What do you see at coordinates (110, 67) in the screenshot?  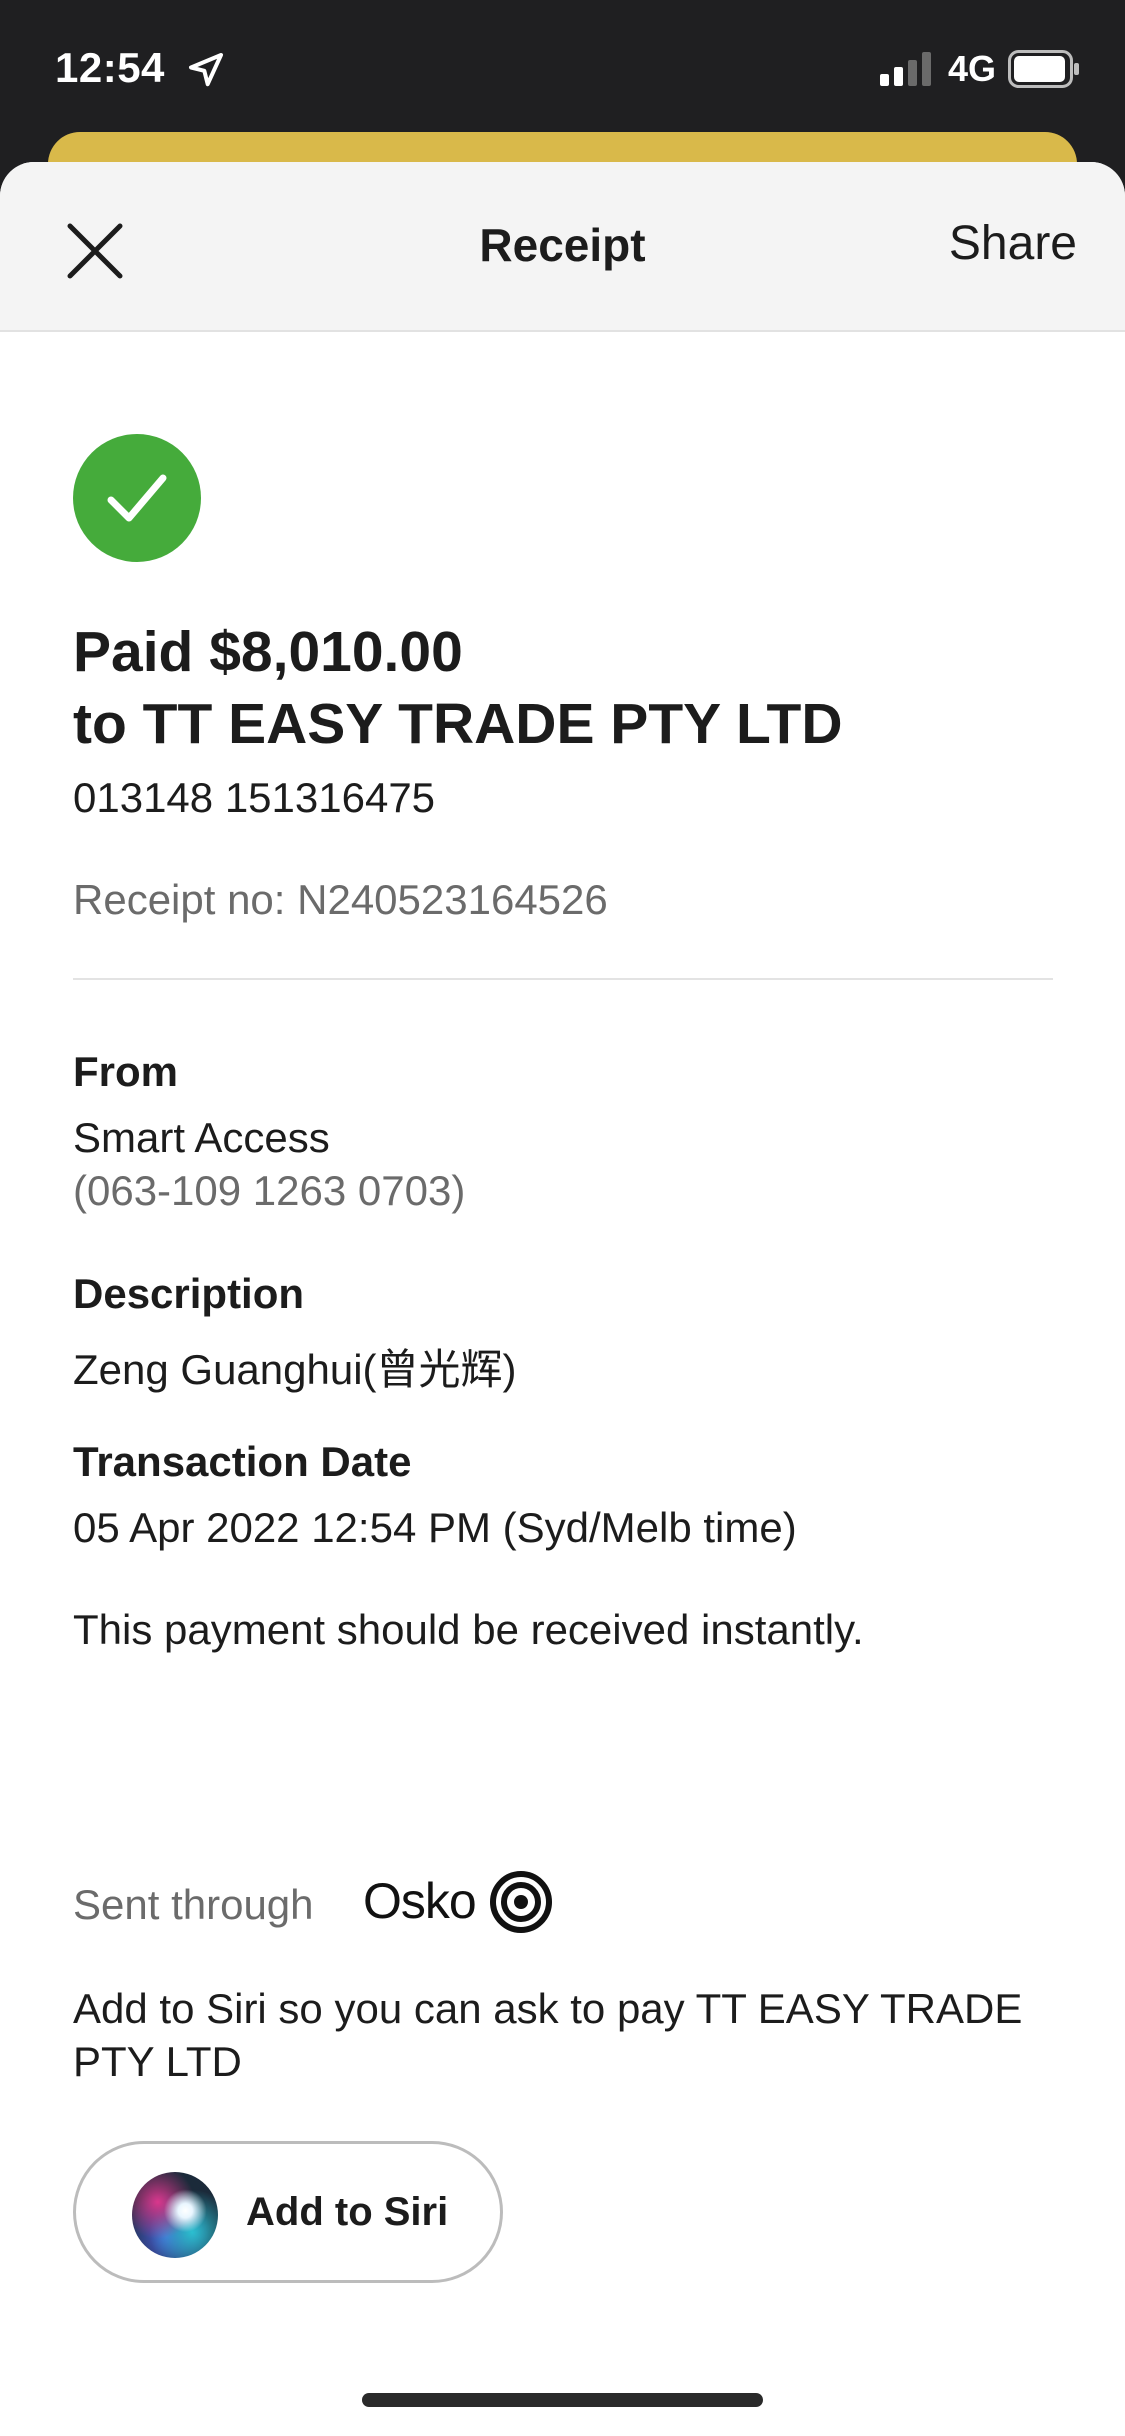 I see `status-time: 12:54` at bounding box center [110, 67].